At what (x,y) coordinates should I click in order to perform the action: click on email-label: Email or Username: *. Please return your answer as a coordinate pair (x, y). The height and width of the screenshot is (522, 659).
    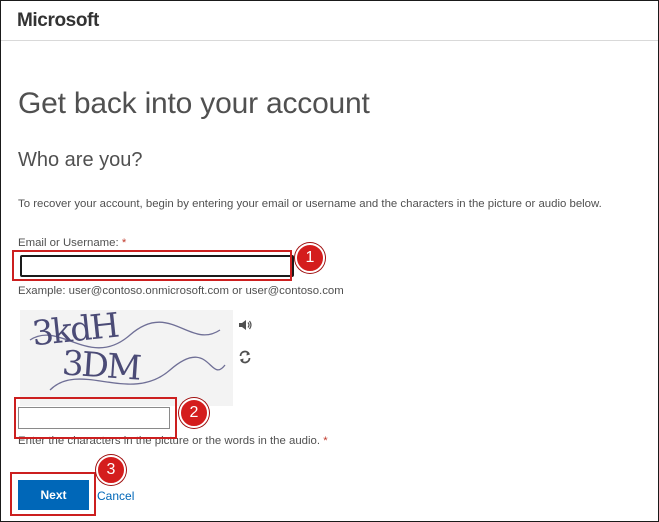
    Looking at the image, I should click on (72, 243).